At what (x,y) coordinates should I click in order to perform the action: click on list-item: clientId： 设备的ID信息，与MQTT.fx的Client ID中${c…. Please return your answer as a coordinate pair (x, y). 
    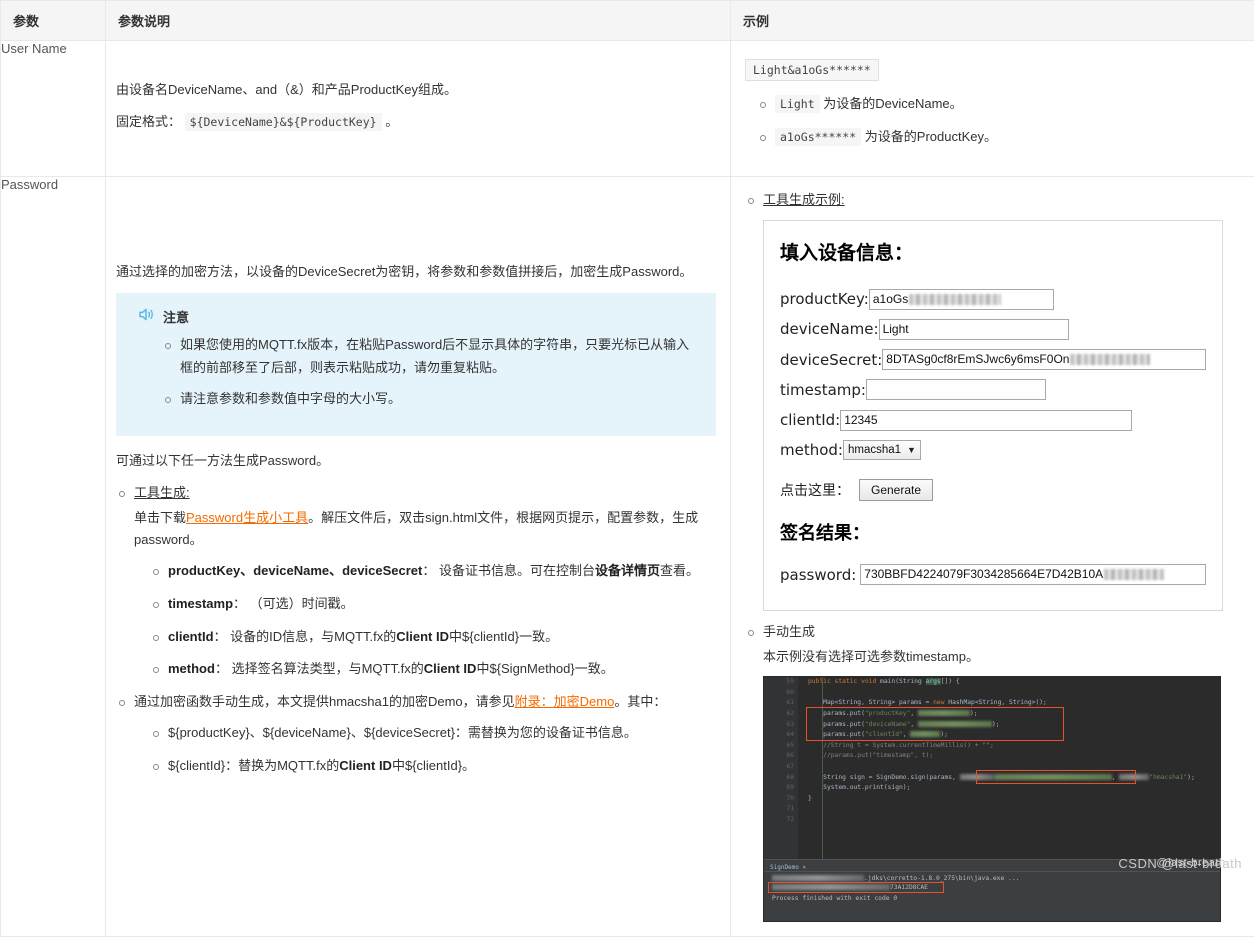
    Looking at the image, I should click on (434, 637).